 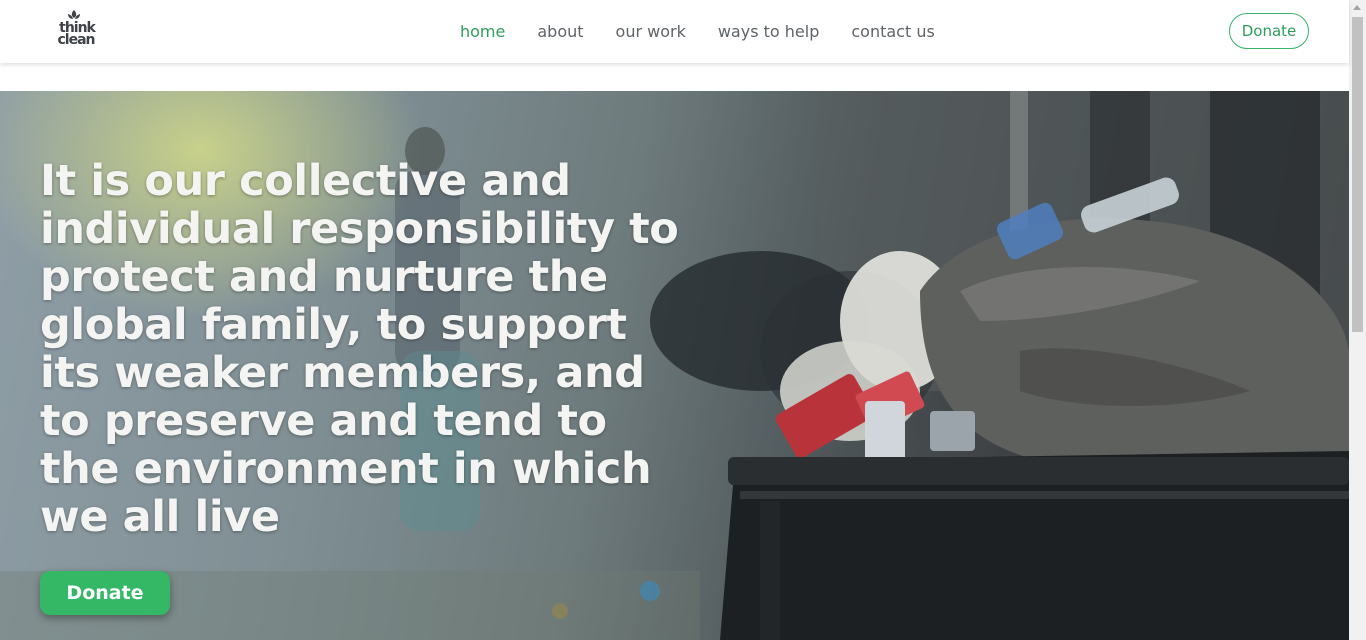 I want to click on scroll-up-arrow-icon, so click(x=1357, y=7).